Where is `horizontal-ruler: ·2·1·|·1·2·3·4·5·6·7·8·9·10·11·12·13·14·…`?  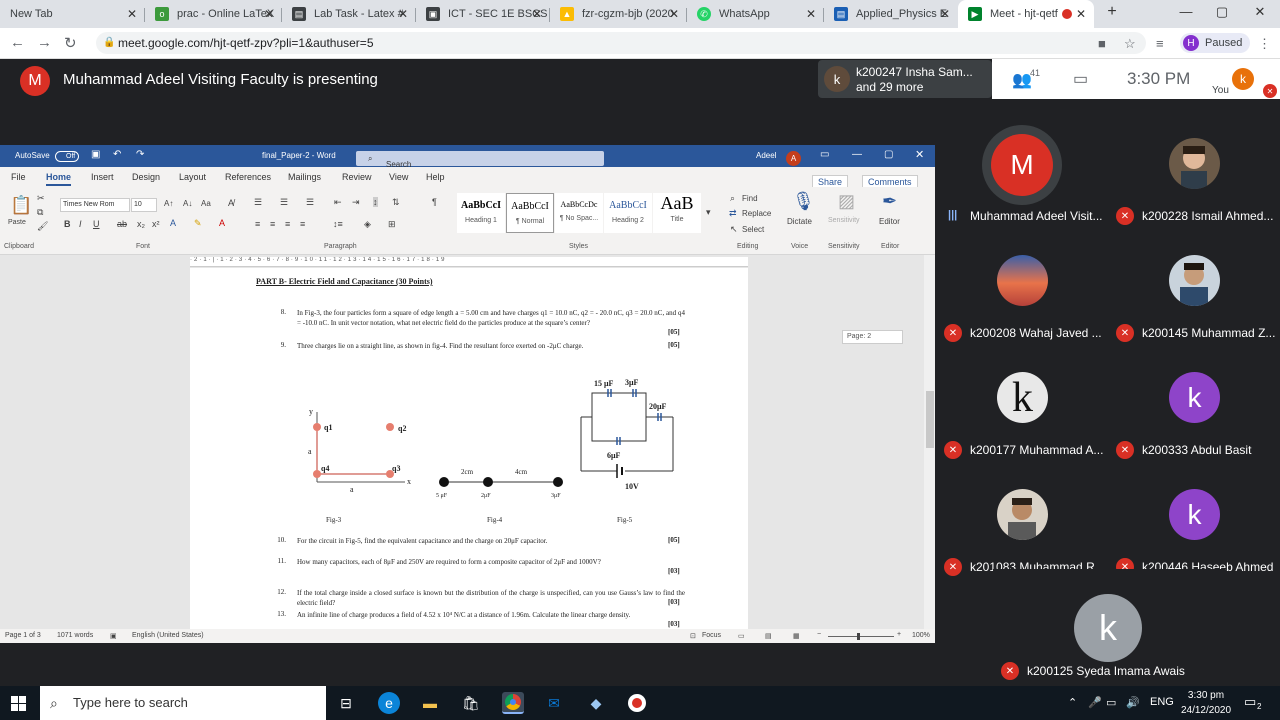
horizontal-ruler: ·2·1·|·1·2·3·4·5·6·7·8·9·10·11·12·13·14·… is located at coordinates (469, 262).